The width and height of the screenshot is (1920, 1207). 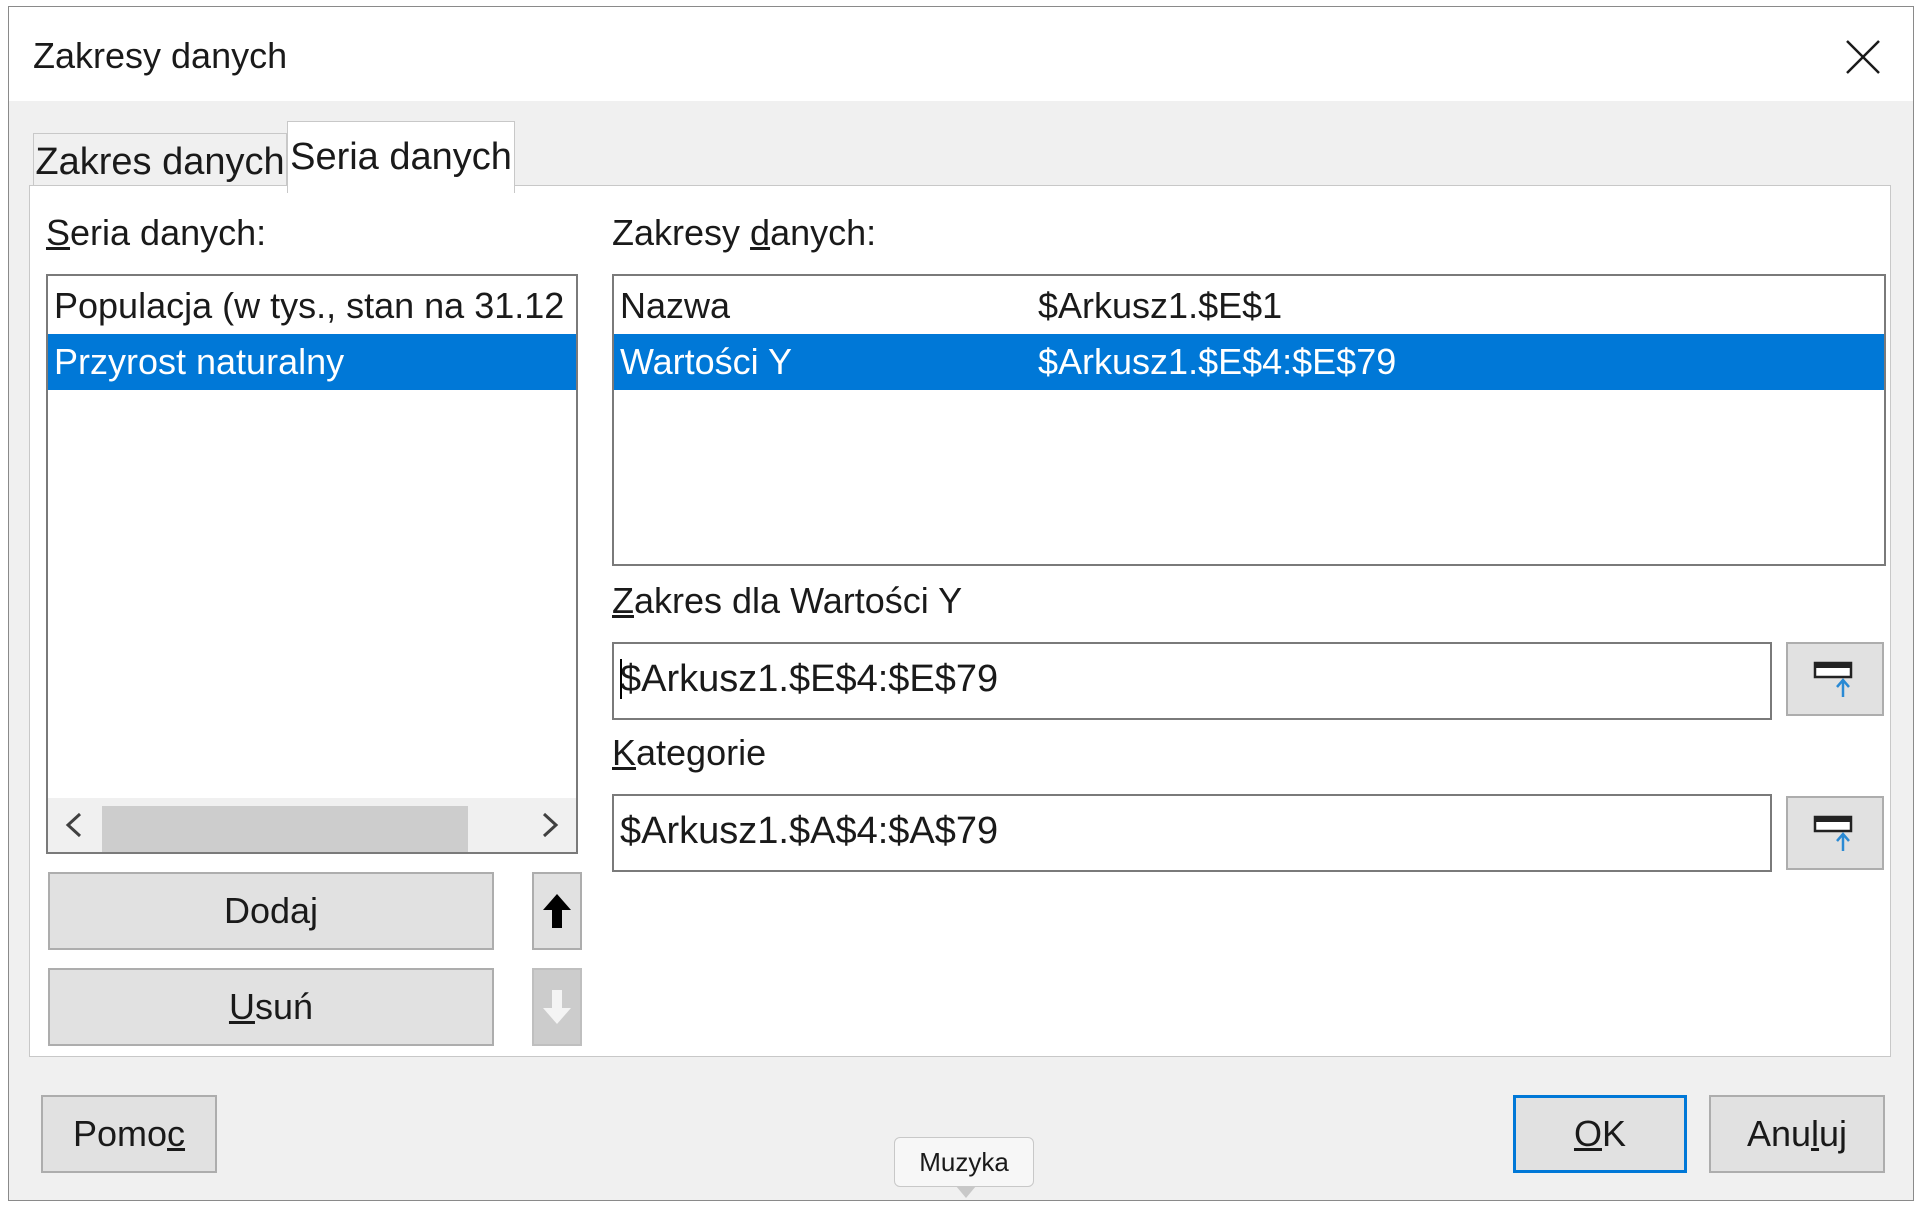 I want to click on range-row-value: $Arkusz1.$E$4:$E$79, so click(x=1217, y=361).